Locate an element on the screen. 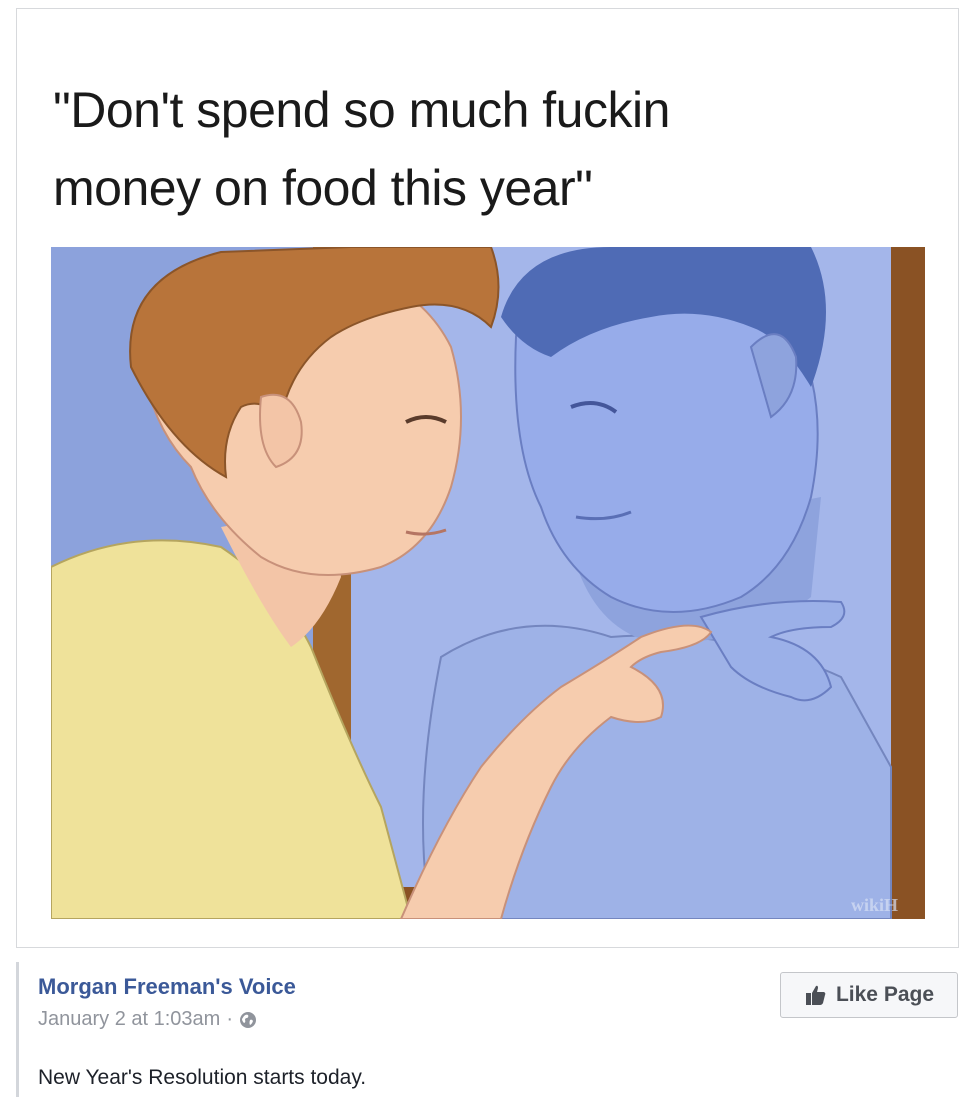 The image size is (980, 1117). post-date-row: January 2 at 1:03am · is located at coordinates (147, 1019).